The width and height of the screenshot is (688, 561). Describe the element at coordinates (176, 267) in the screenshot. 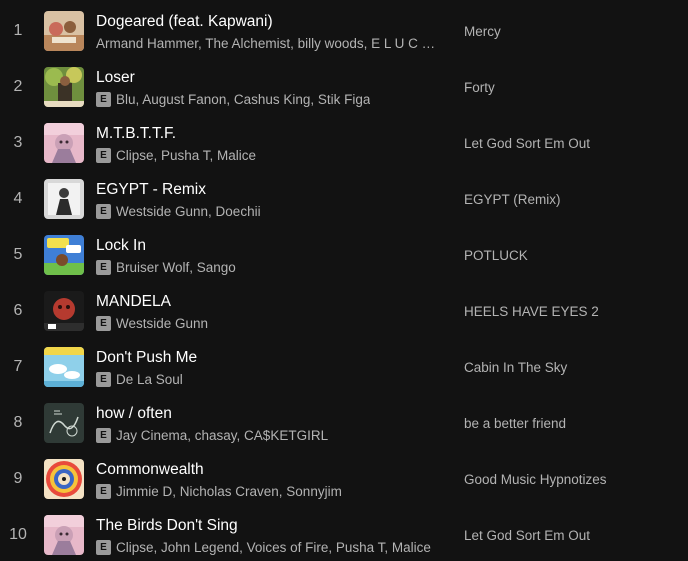

I see `track-artists: Bruiser Wolf, Sango` at that location.